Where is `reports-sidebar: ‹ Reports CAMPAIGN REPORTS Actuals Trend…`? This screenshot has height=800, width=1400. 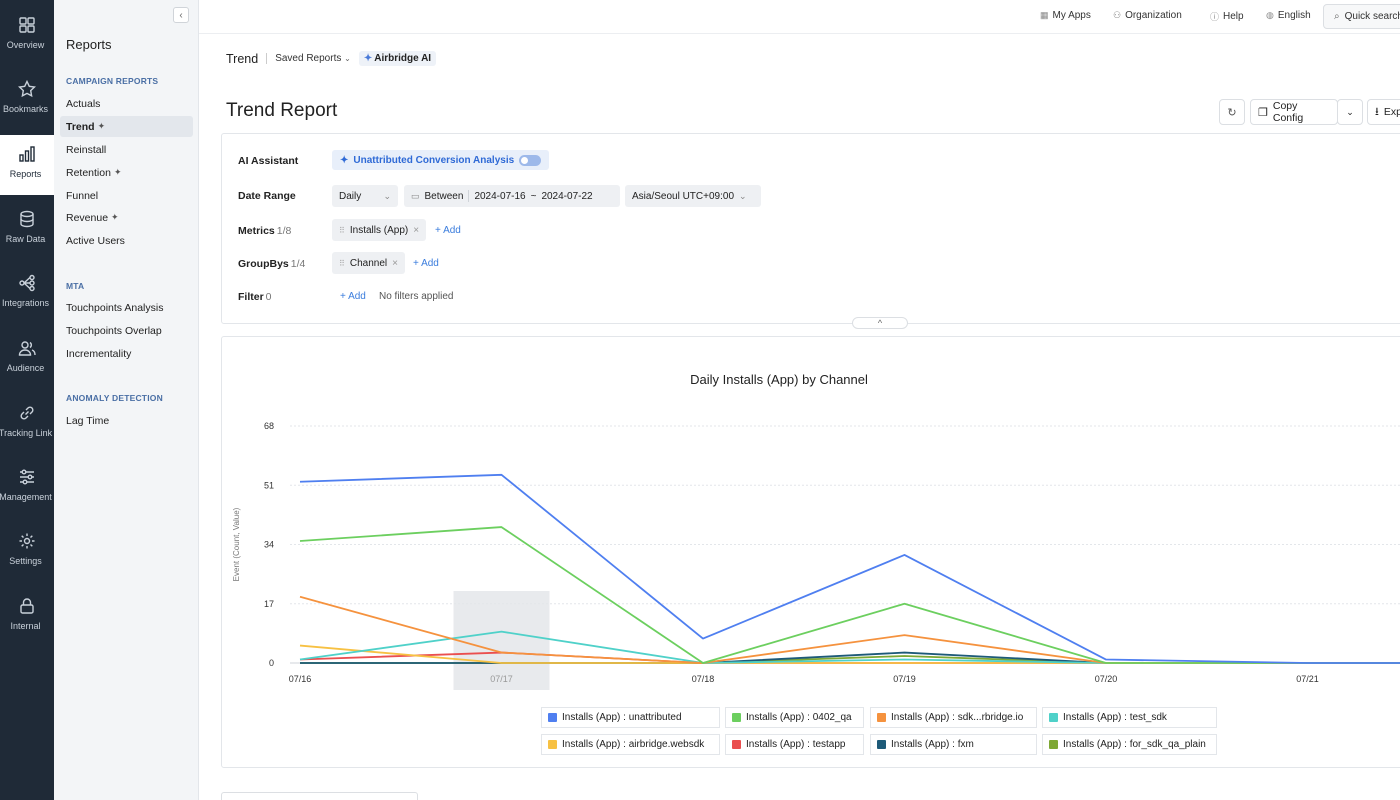 reports-sidebar: ‹ Reports CAMPAIGN REPORTS Actuals Trend… is located at coordinates (126, 400).